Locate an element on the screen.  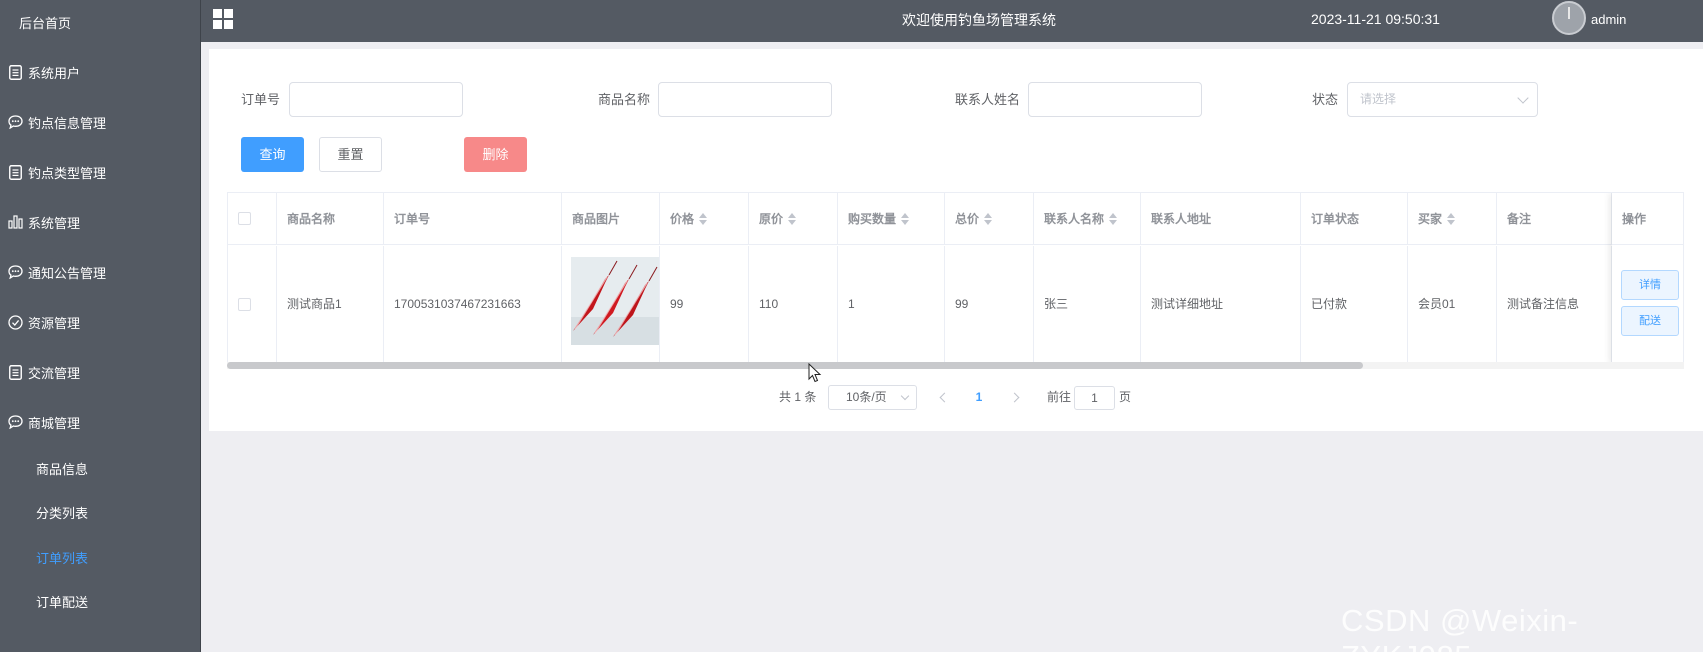
operation-column: 操作 详情 配送 is located at coordinates (1647, 277).